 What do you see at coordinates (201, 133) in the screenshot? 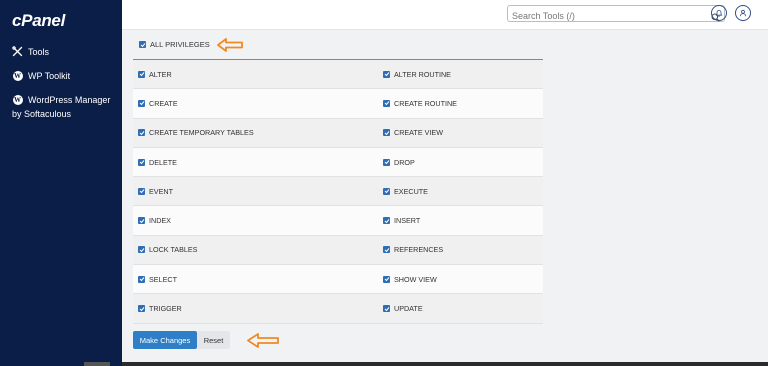
I see `privilege-label: CREATE TEMPORARY TABLES` at bounding box center [201, 133].